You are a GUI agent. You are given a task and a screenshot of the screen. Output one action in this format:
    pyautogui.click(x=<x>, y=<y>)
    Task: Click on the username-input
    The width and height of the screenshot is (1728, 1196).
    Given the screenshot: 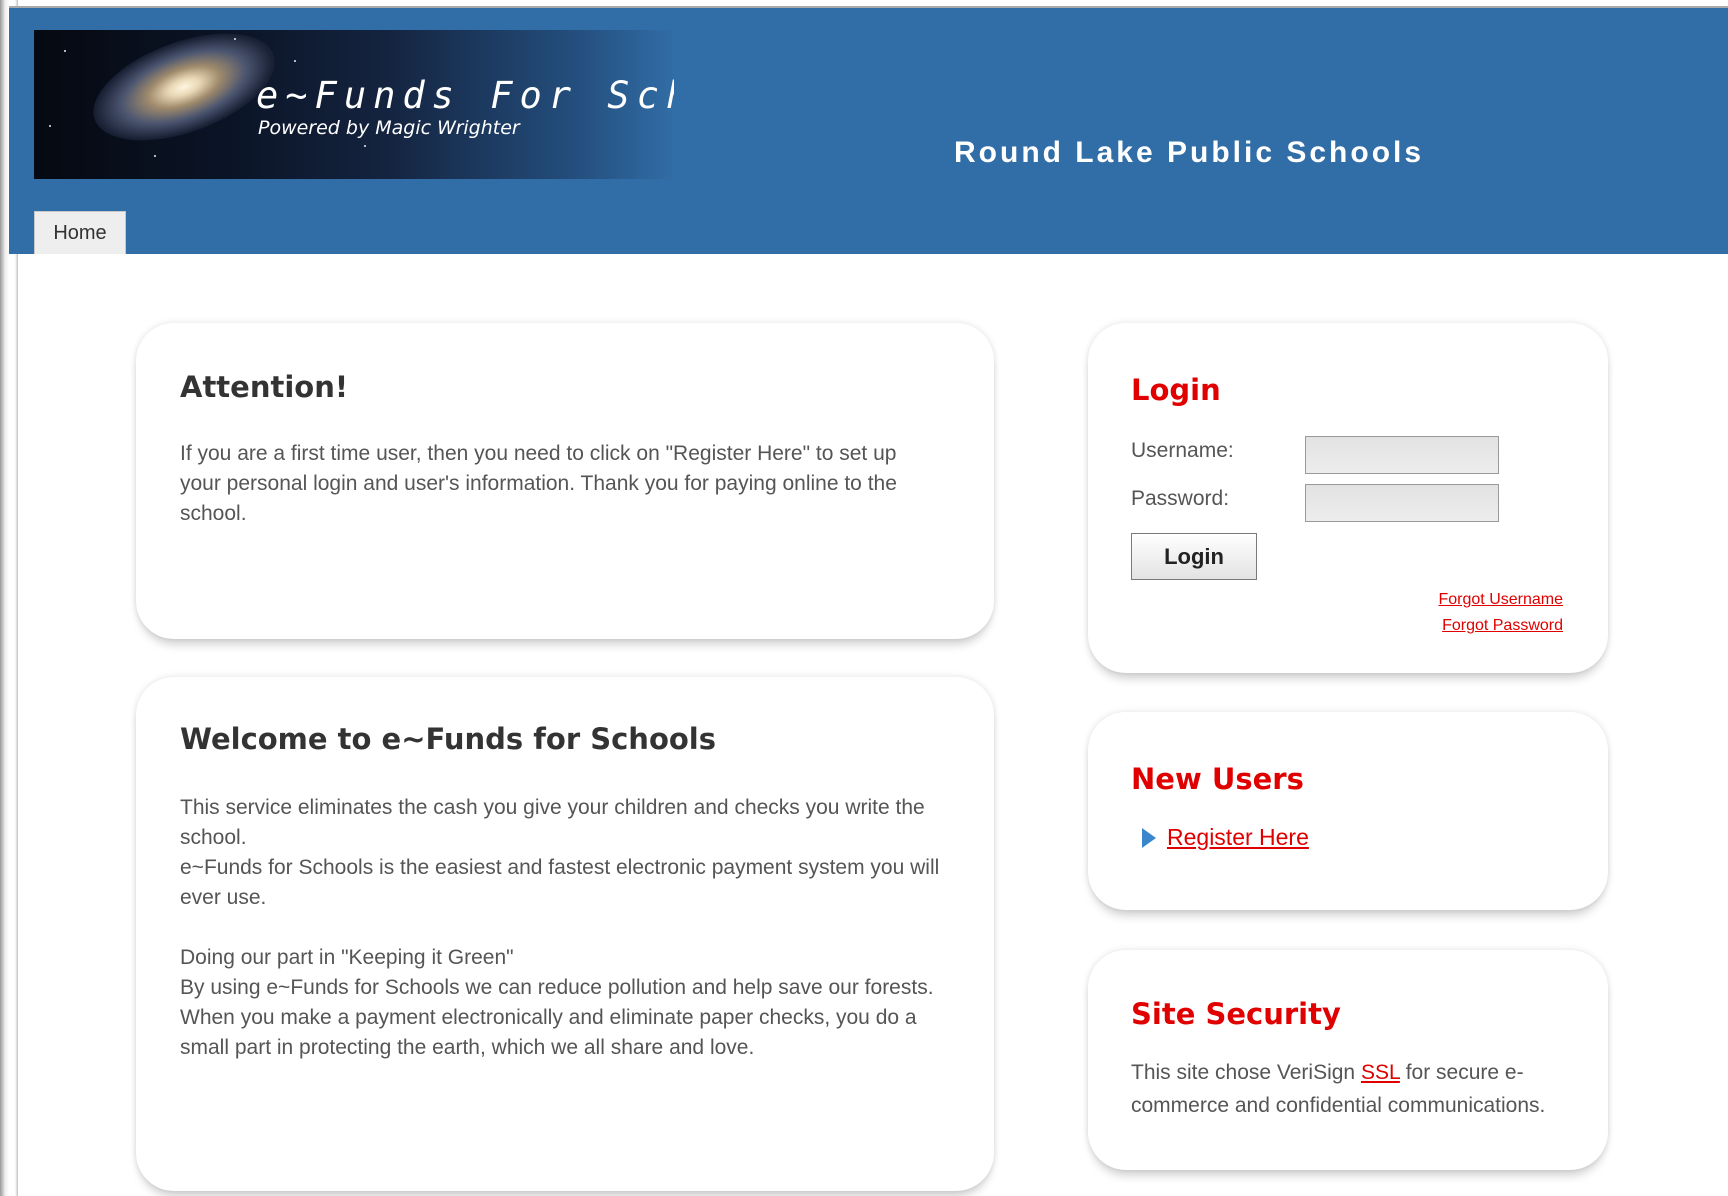 What is the action you would take?
    pyautogui.click(x=1402, y=455)
    